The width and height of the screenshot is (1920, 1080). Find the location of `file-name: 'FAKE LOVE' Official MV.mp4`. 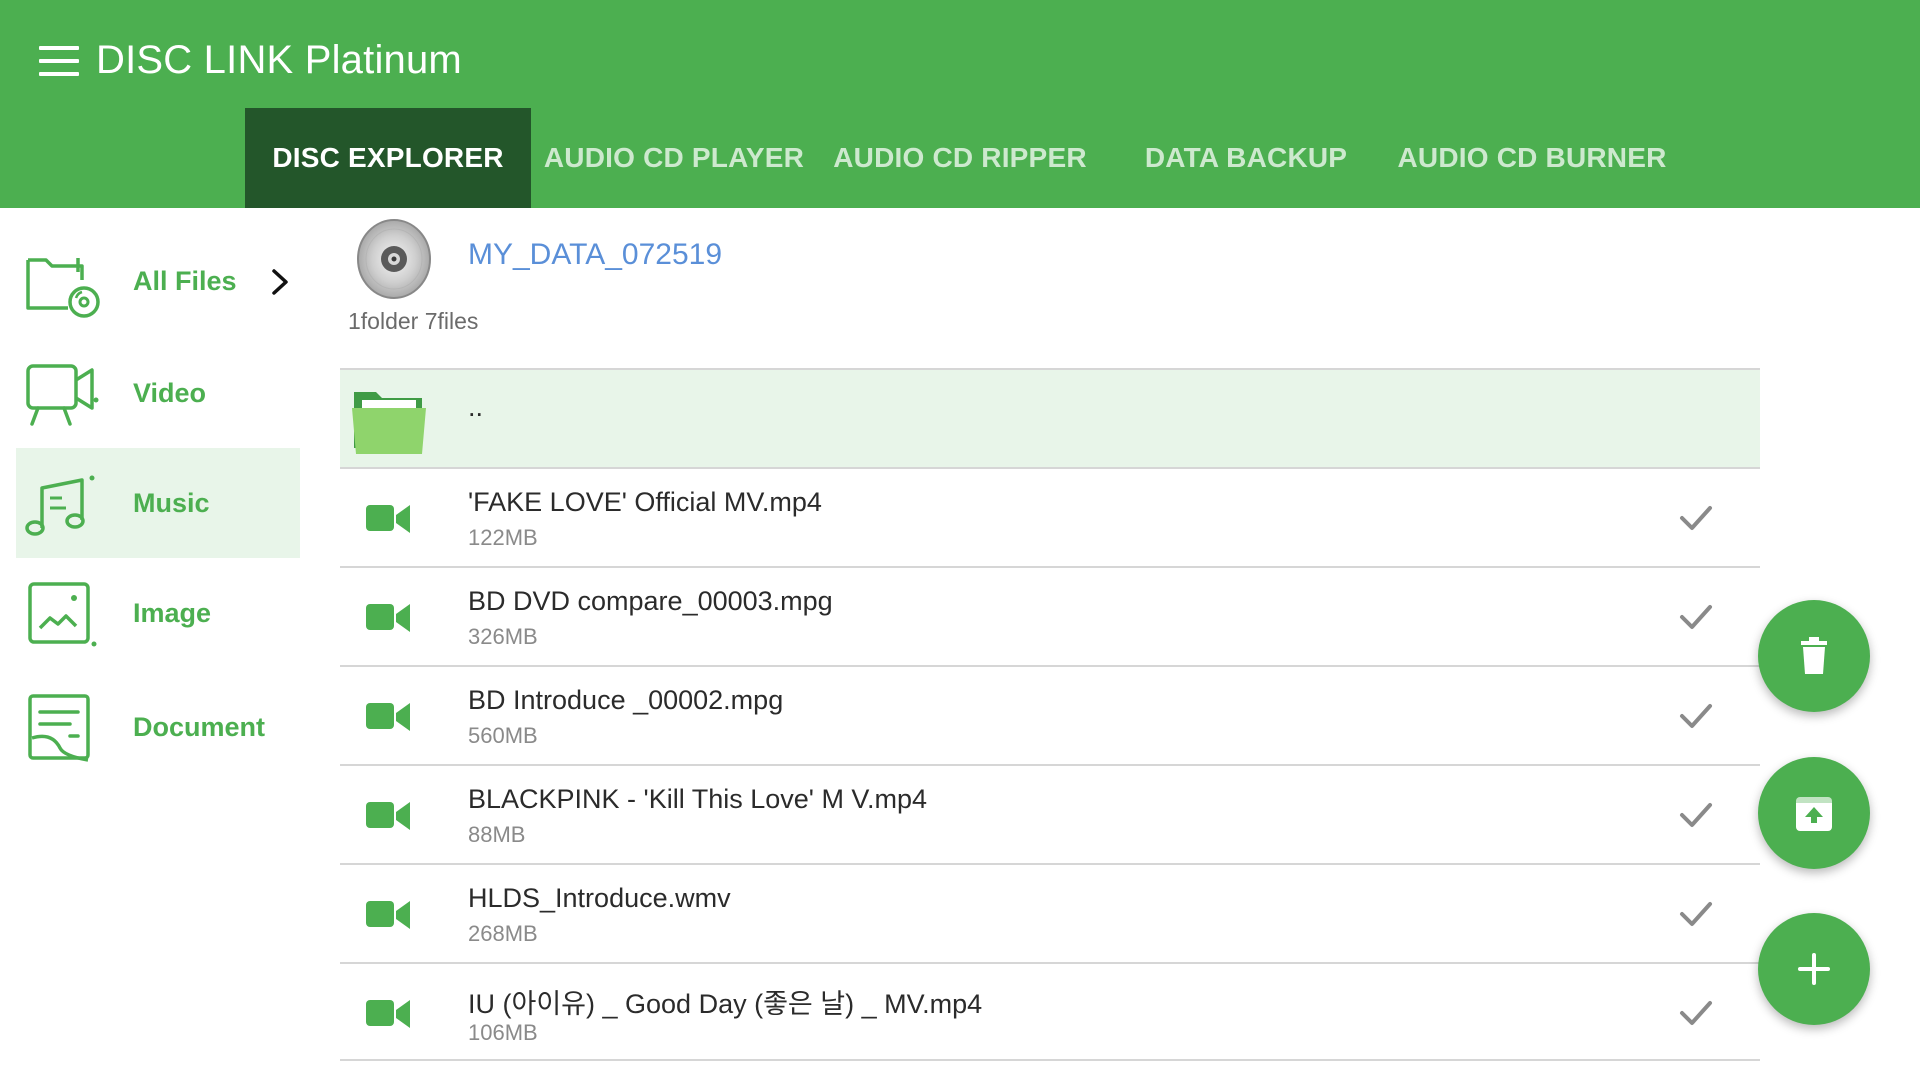

file-name: 'FAKE LOVE' Official MV.mp4 is located at coordinates (645, 502).